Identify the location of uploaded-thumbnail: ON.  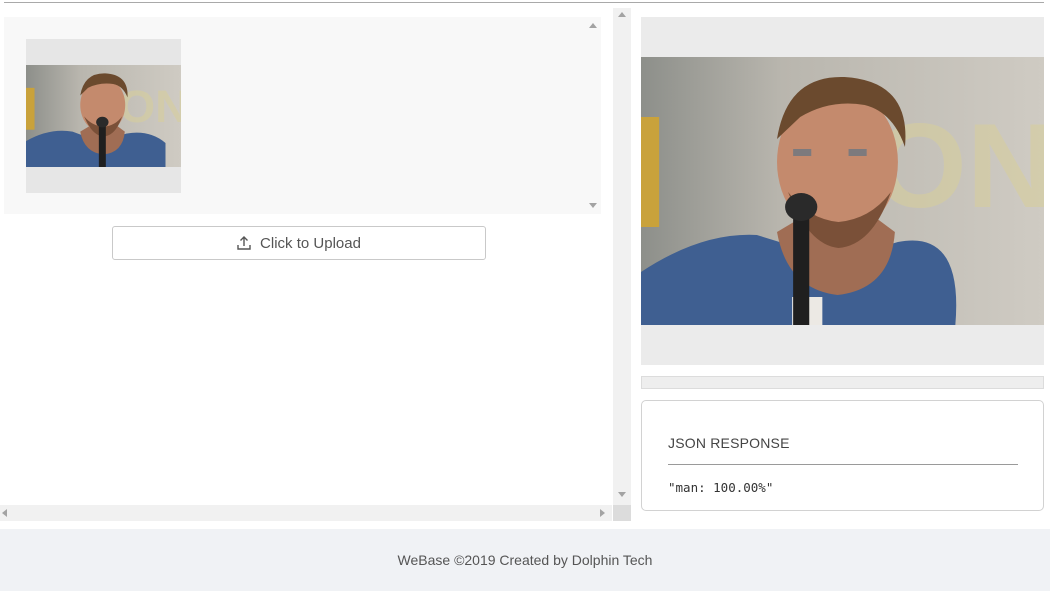
(103, 116).